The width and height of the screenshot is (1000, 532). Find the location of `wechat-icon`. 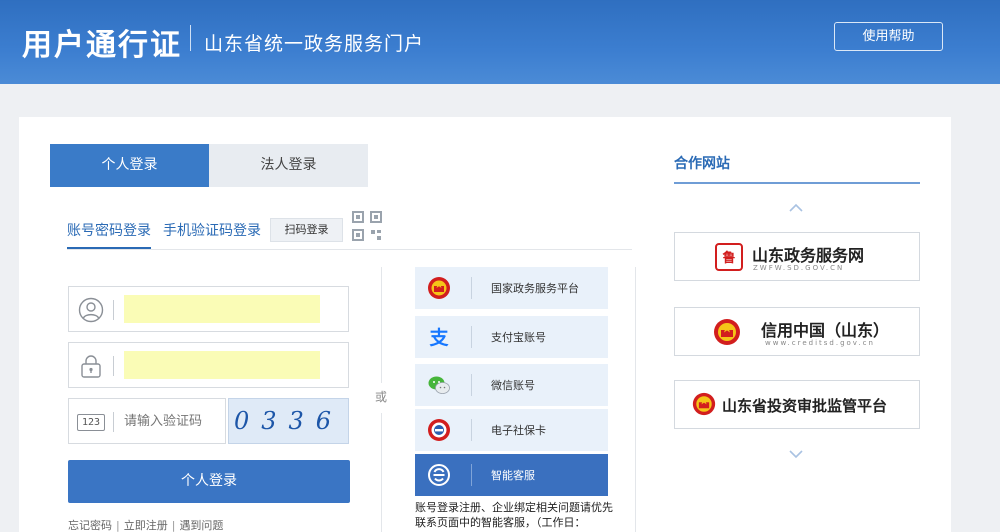

wechat-icon is located at coordinates (439, 385).